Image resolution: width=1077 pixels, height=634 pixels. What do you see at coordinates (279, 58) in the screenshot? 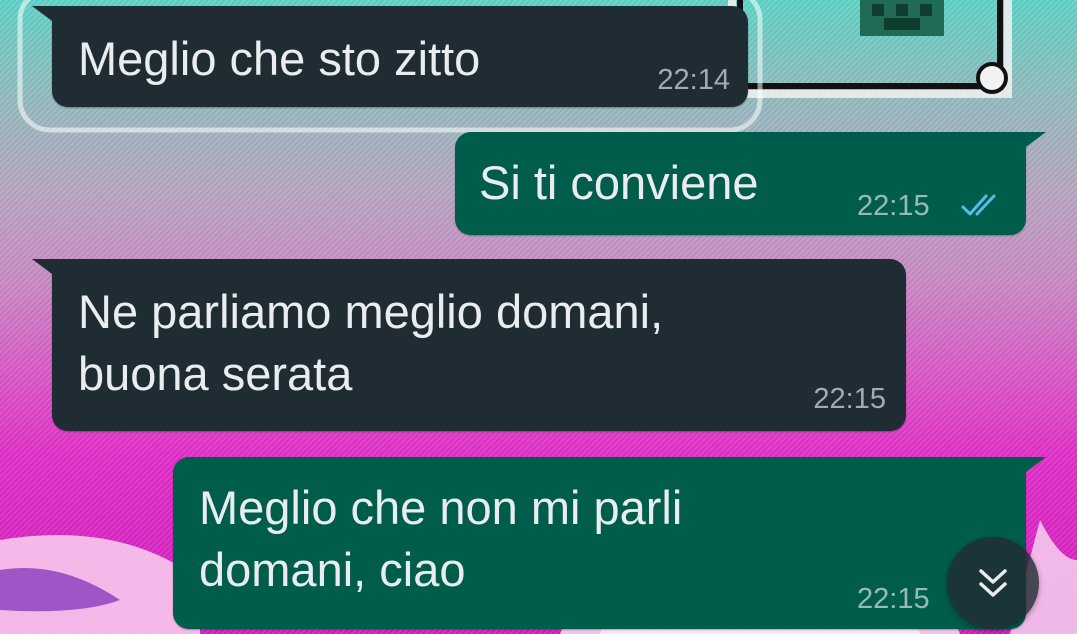
I see `message-text: Meglio che sto zitto` at bounding box center [279, 58].